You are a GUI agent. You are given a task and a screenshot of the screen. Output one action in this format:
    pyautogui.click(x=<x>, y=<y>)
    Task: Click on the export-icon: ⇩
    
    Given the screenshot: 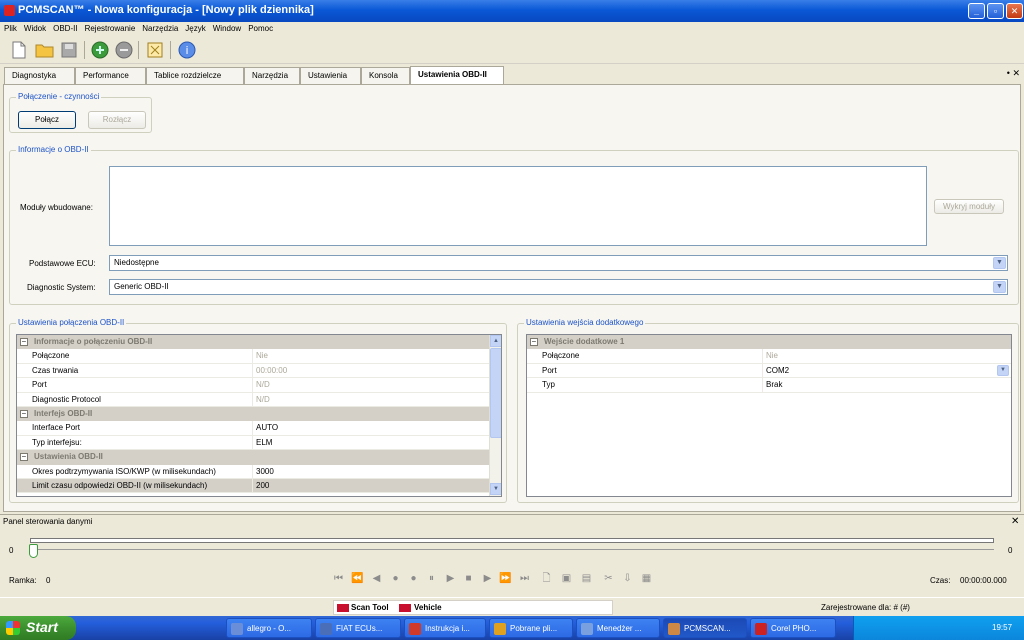 What is the action you would take?
    pyautogui.click(x=627, y=578)
    